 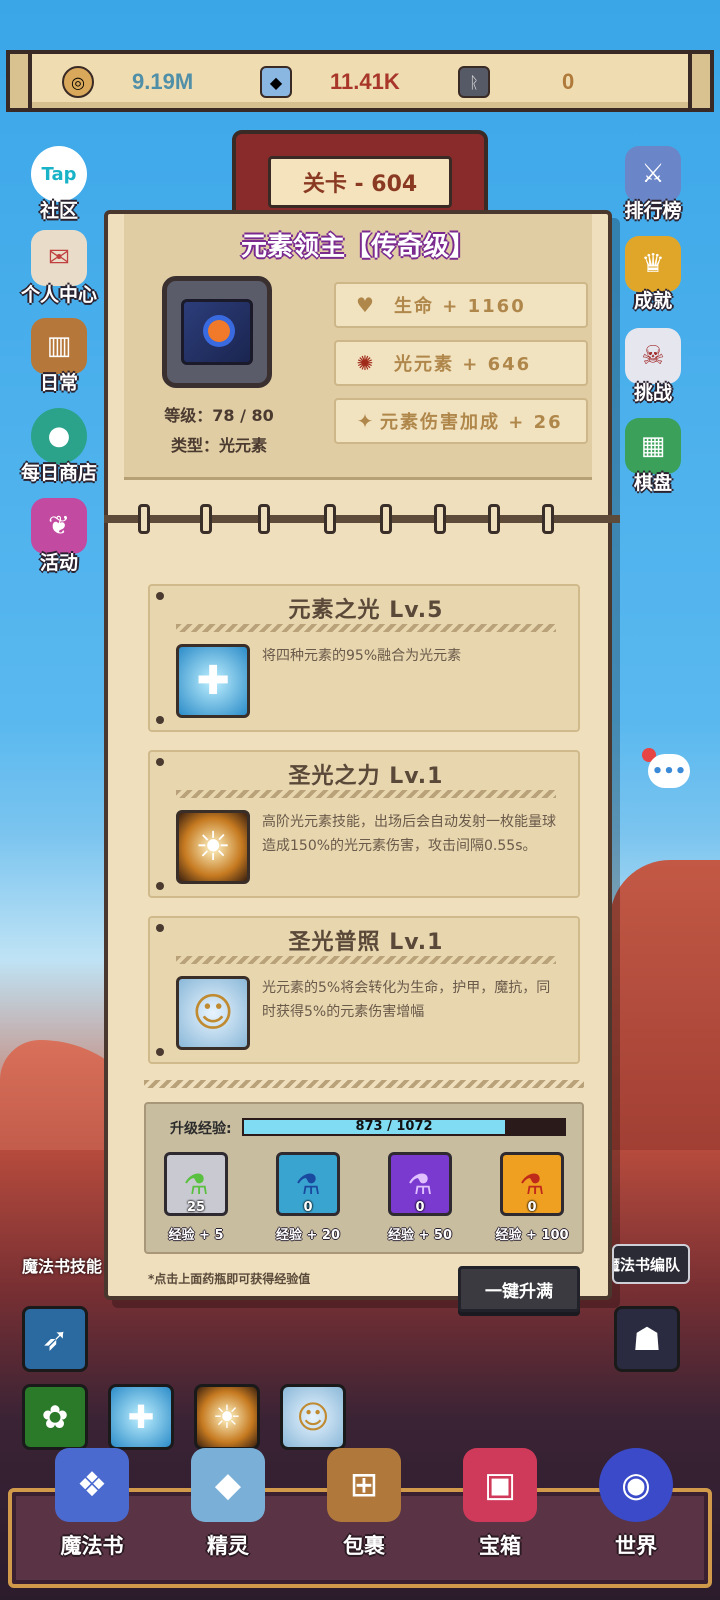 What do you see at coordinates (55, 1417) in the screenshot?
I see `skill-slot-poison: ✿` at bounding box center [55, 1417].